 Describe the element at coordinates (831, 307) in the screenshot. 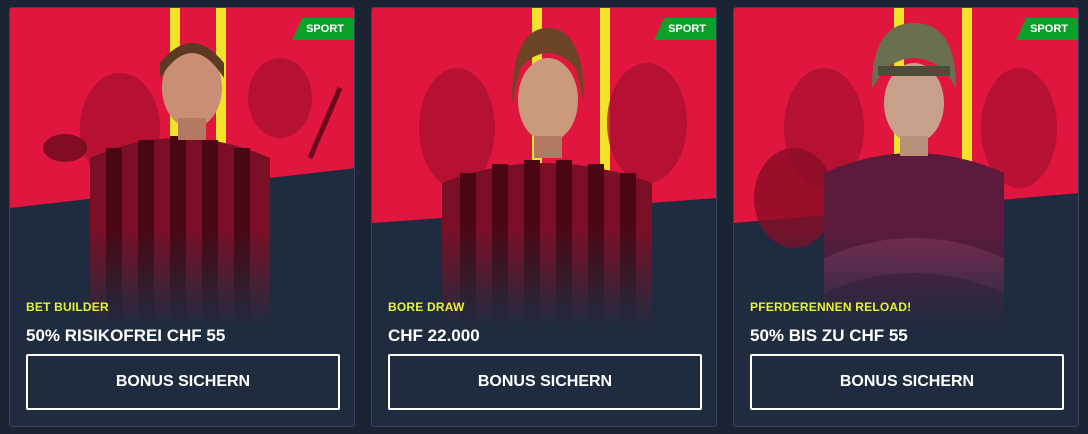

I see `promo-category: PFERDERENNEN RELOAD!` at that location.